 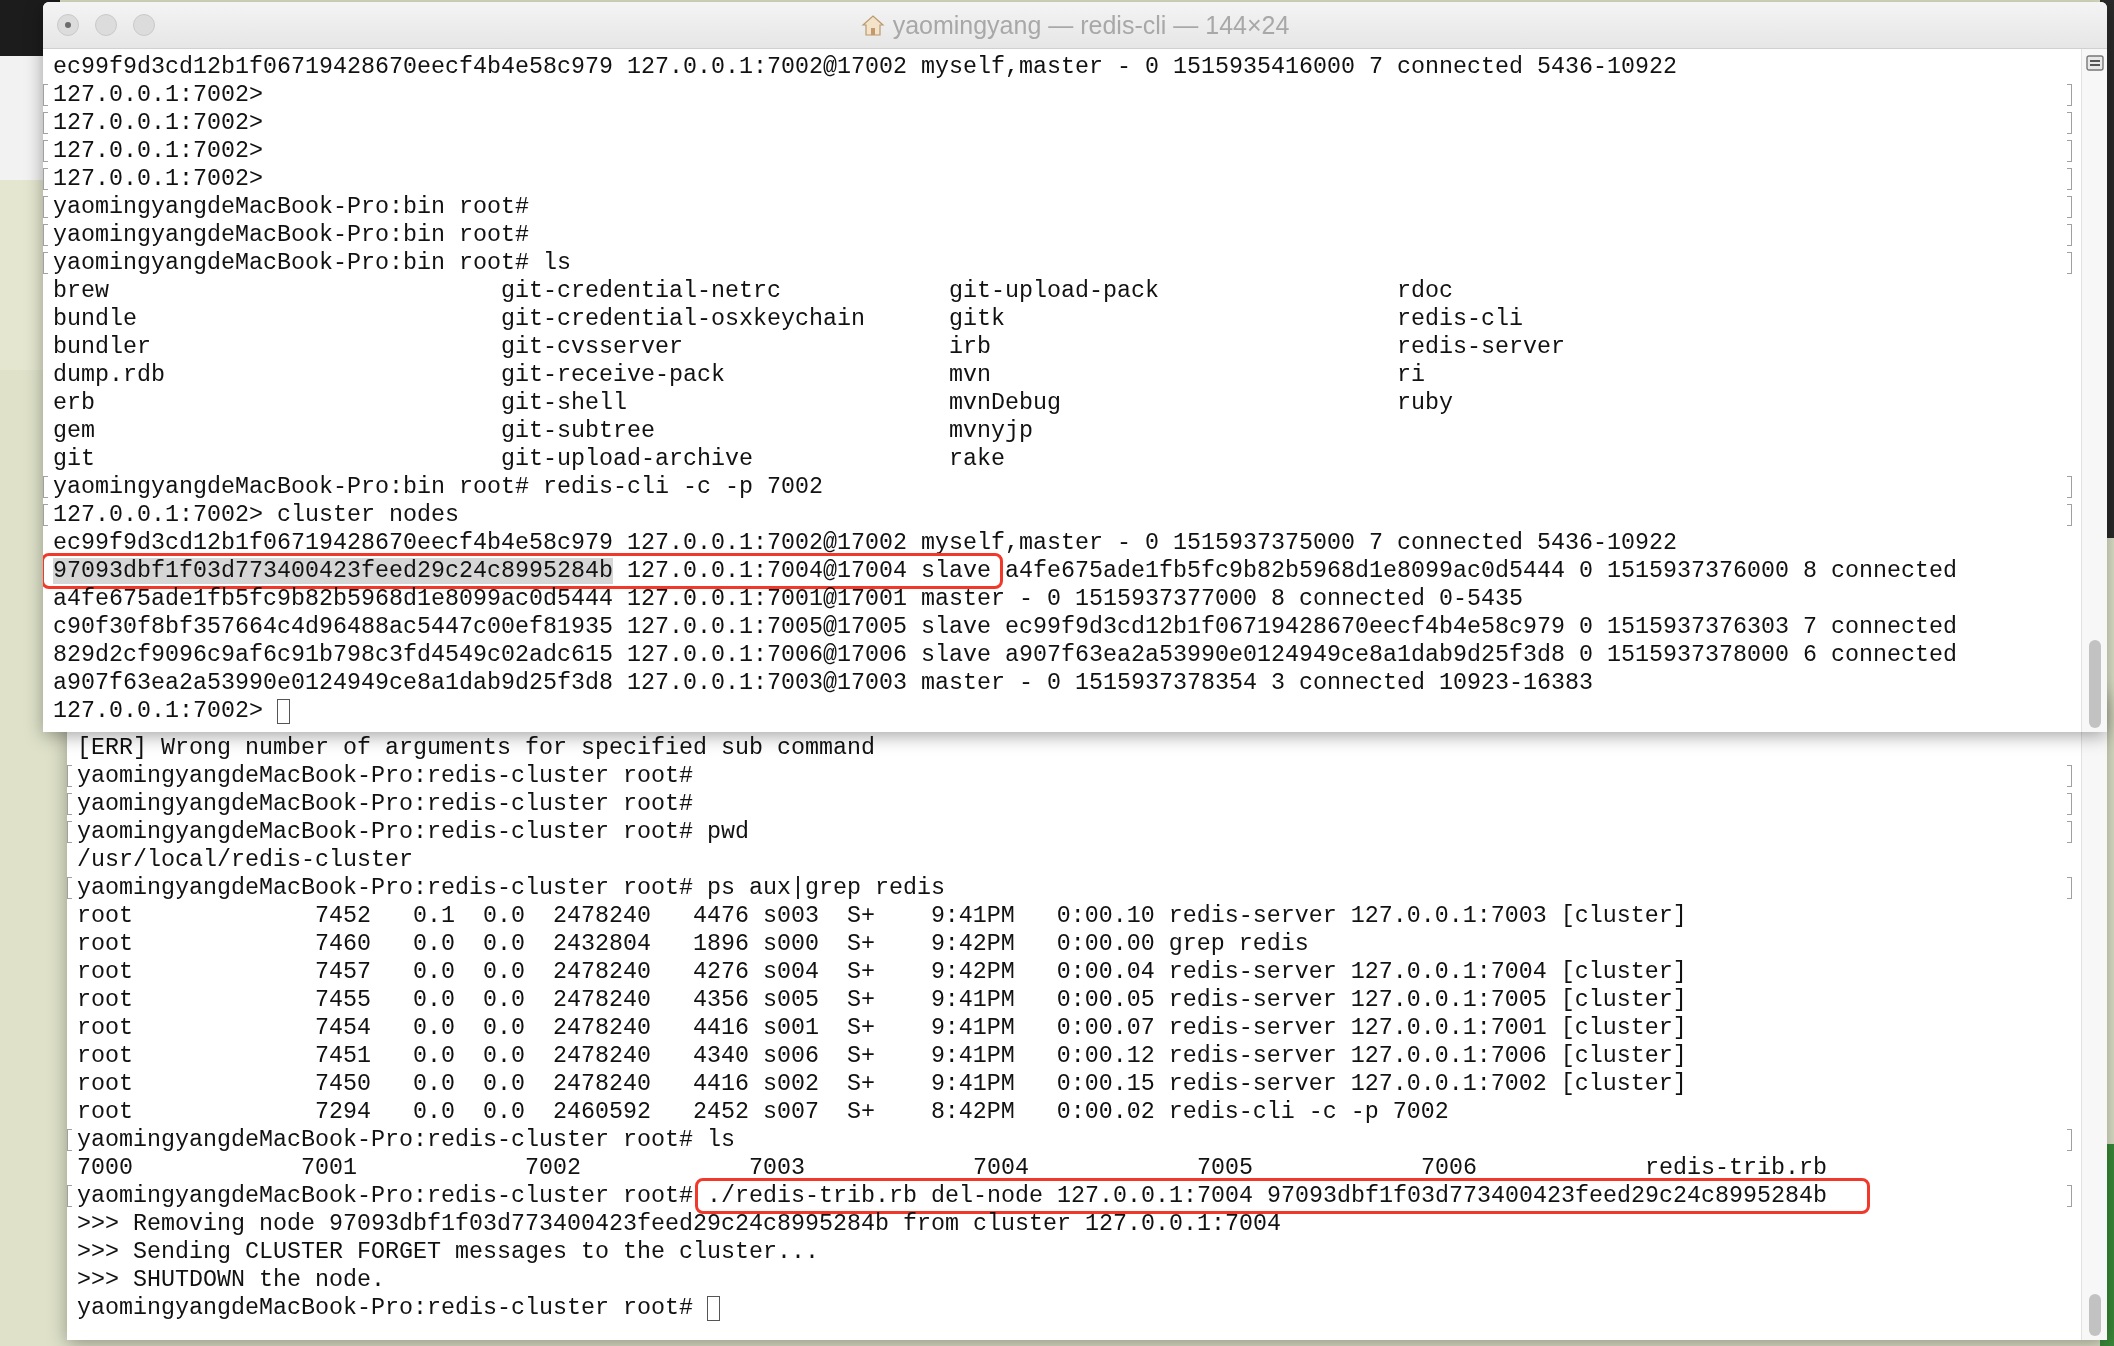 What do you see at coordinates (413, 832) in the screenshot?
I see `terminal-line: yaomingyangdeMacBook-Pro:redis-cluster root# pwd` at bounding box center [413, 832].